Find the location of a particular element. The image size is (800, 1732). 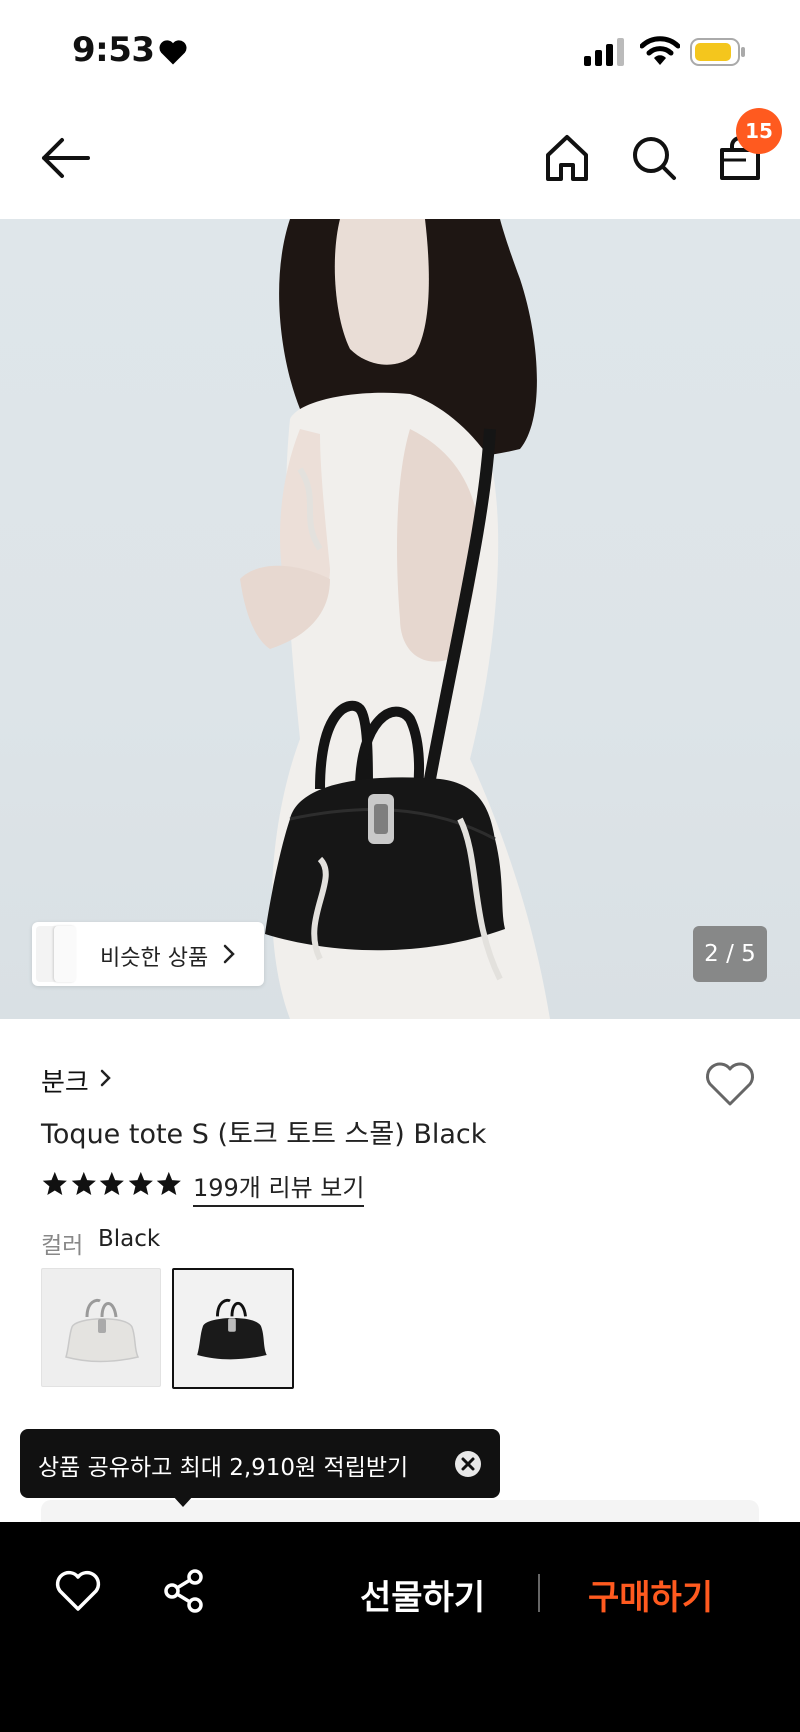

color-swatch-gray is located at coordinates (101, 1327).